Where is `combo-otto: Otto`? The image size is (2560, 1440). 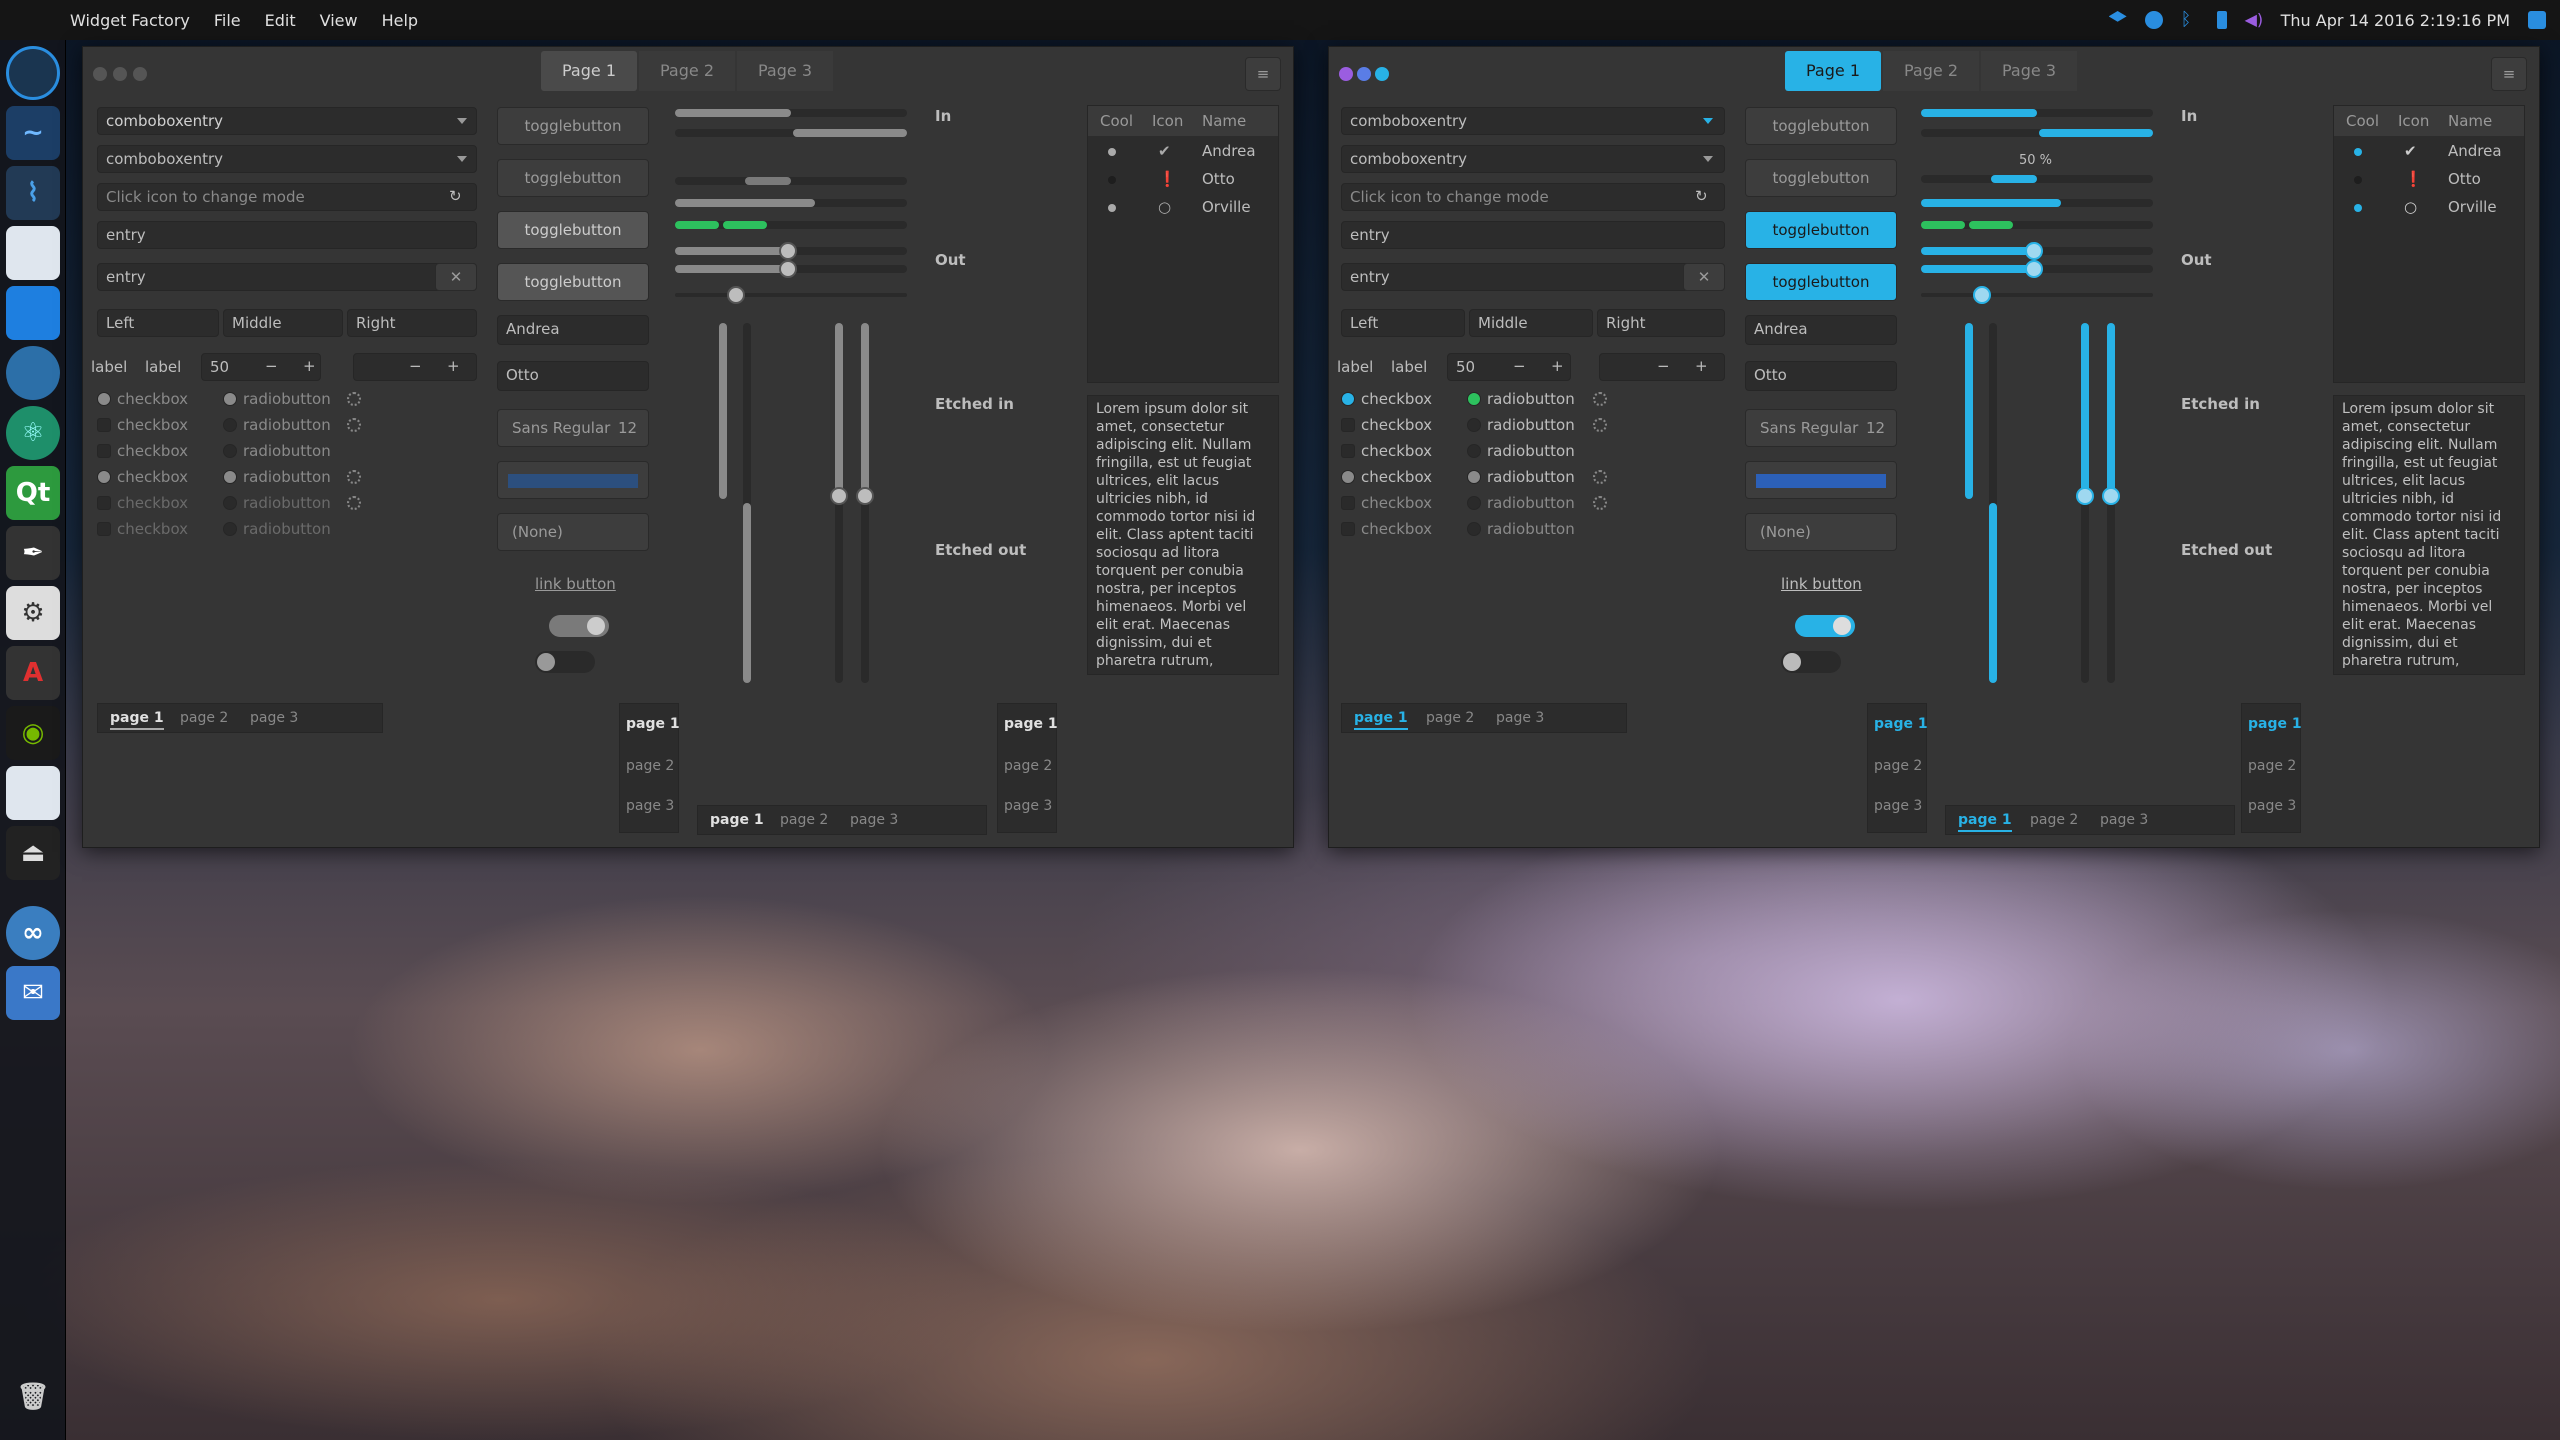 combo-otto: Otto is located at coordinates (1821, 376).